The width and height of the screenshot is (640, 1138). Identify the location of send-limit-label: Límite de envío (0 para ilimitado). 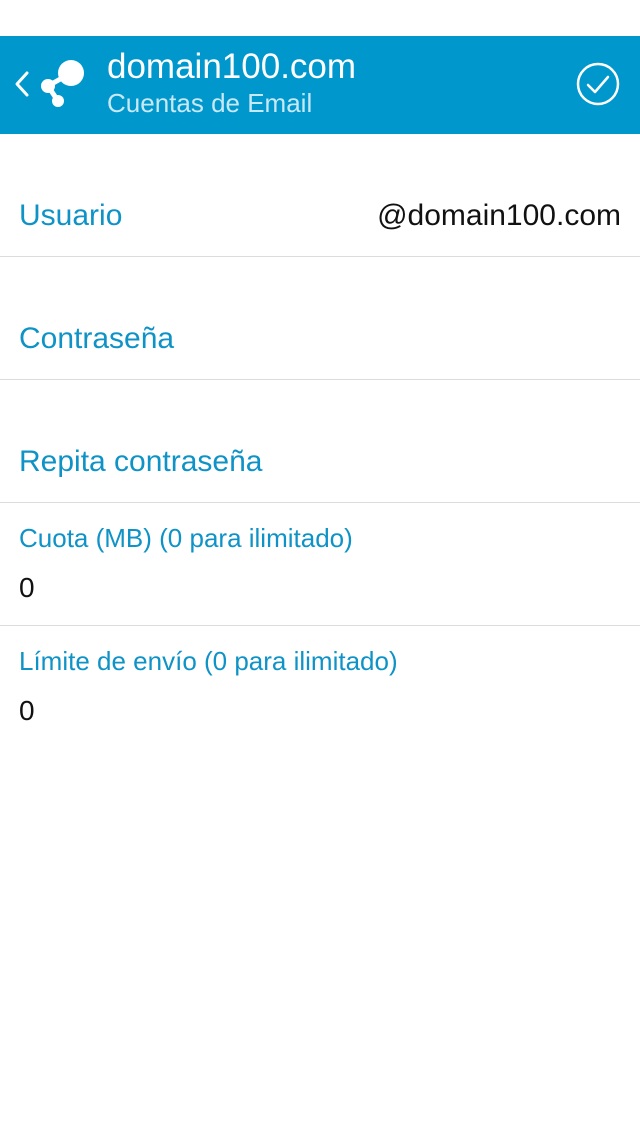
(208, 661).